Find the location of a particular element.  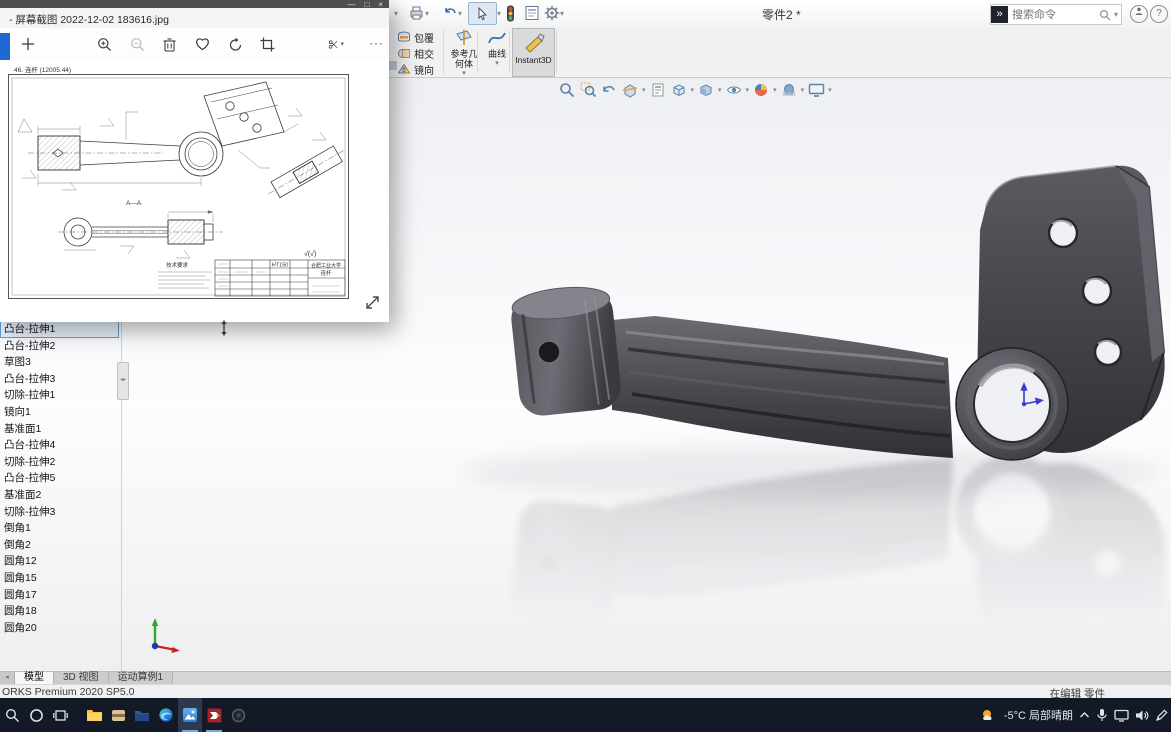

select-caret-icon: ▾ is located at coordinates (499, 13).